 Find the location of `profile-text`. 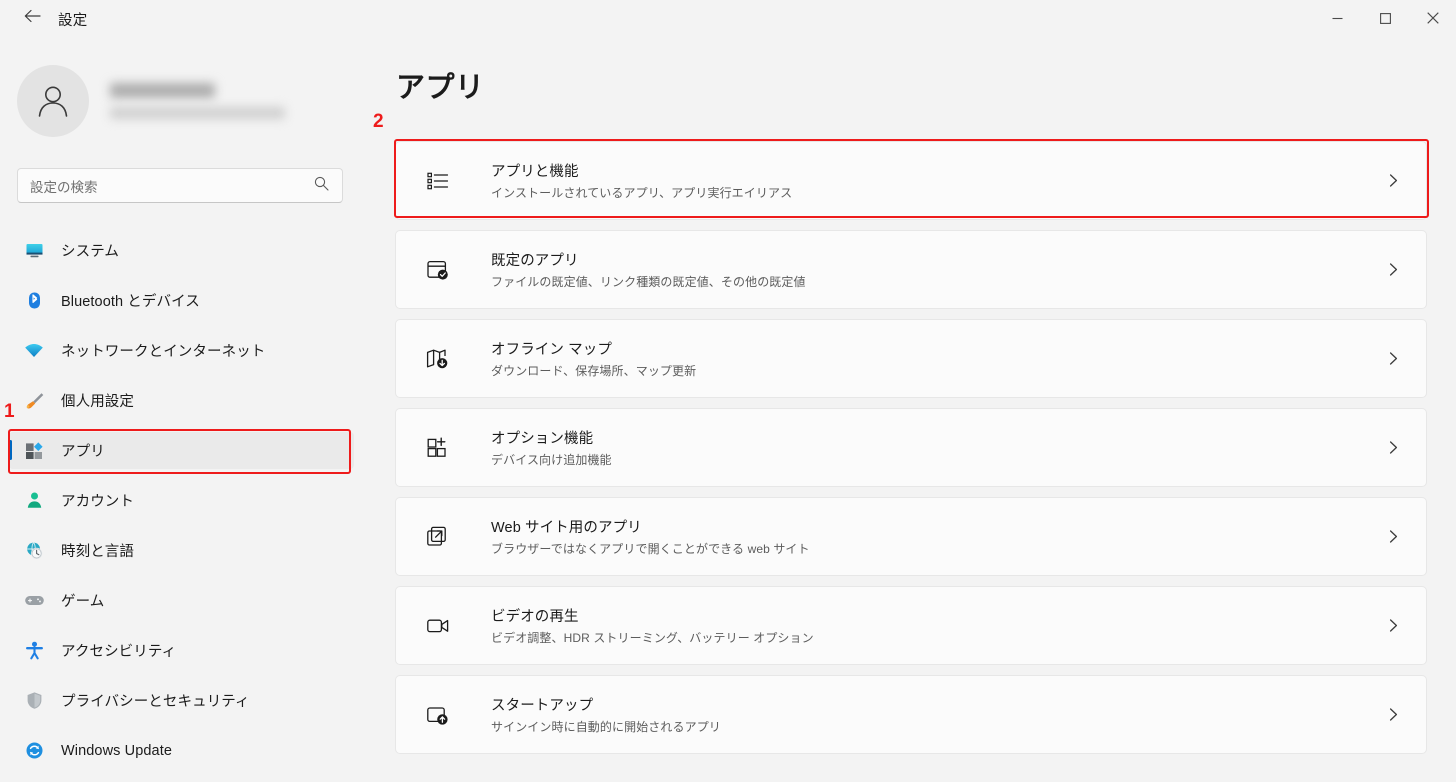

profile-text is located at coordinates (197, 101).